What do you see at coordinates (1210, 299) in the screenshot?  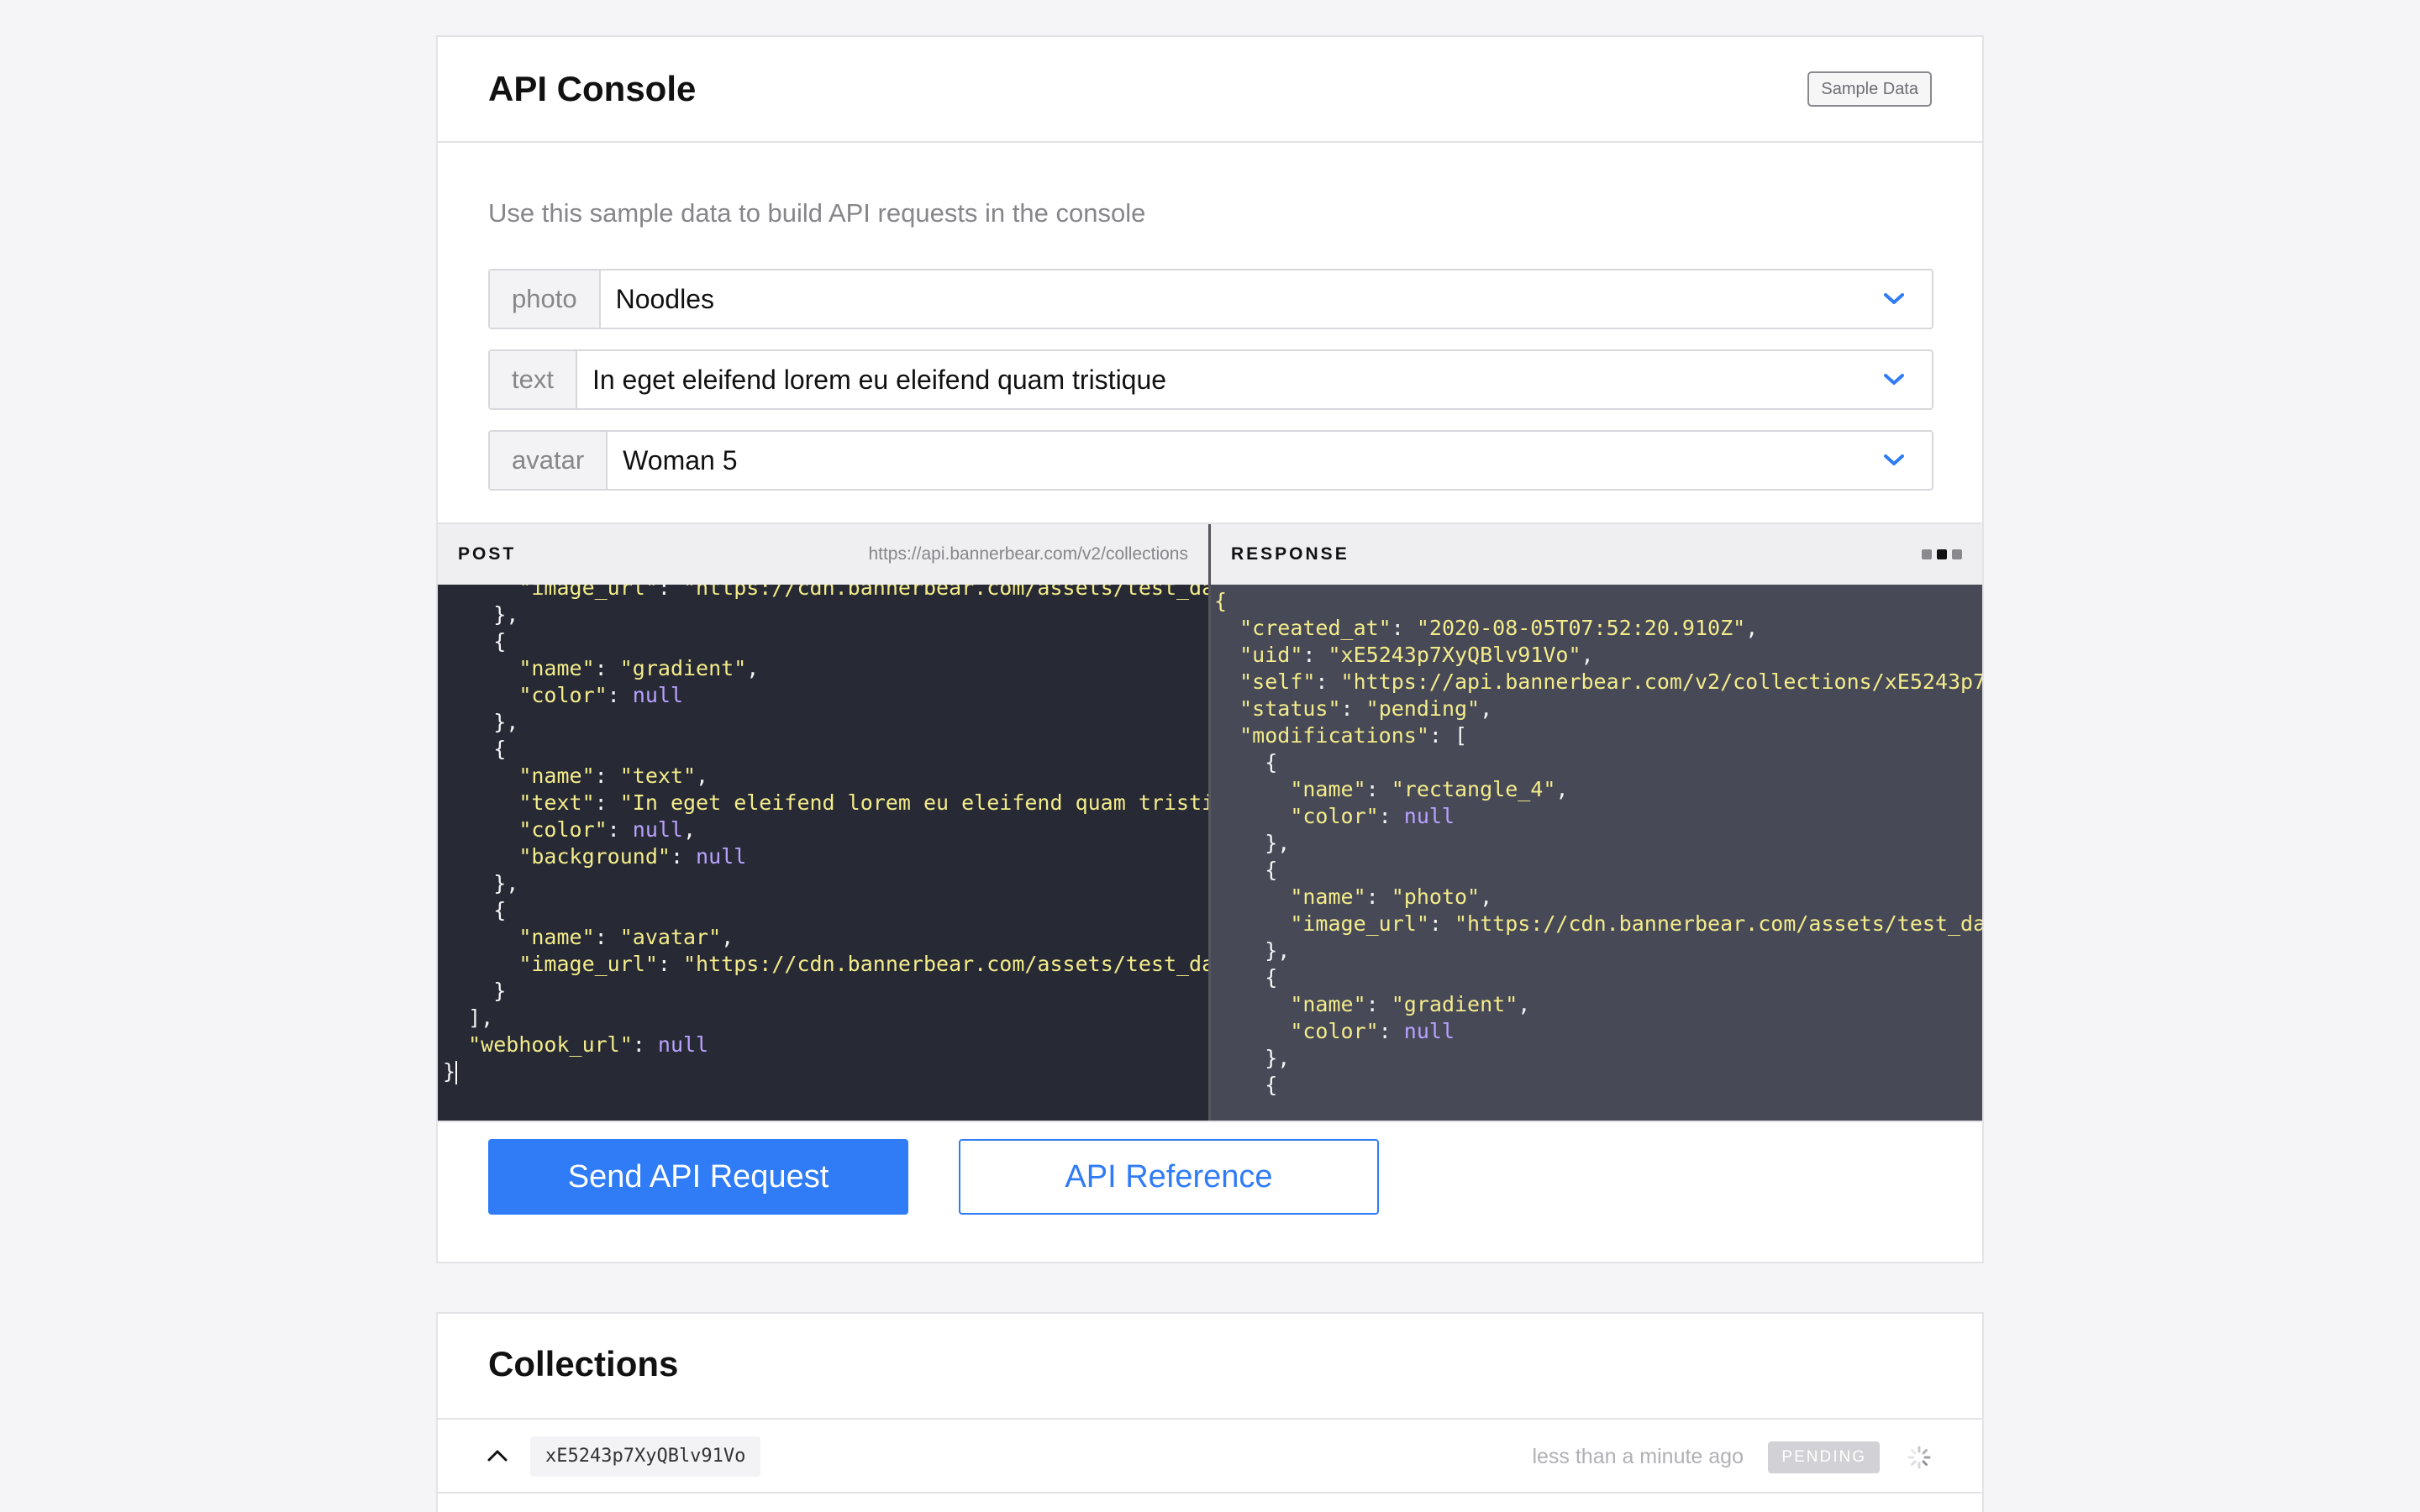 I see `photo-select: photo Noodles` at bounding box center [1210, 299].